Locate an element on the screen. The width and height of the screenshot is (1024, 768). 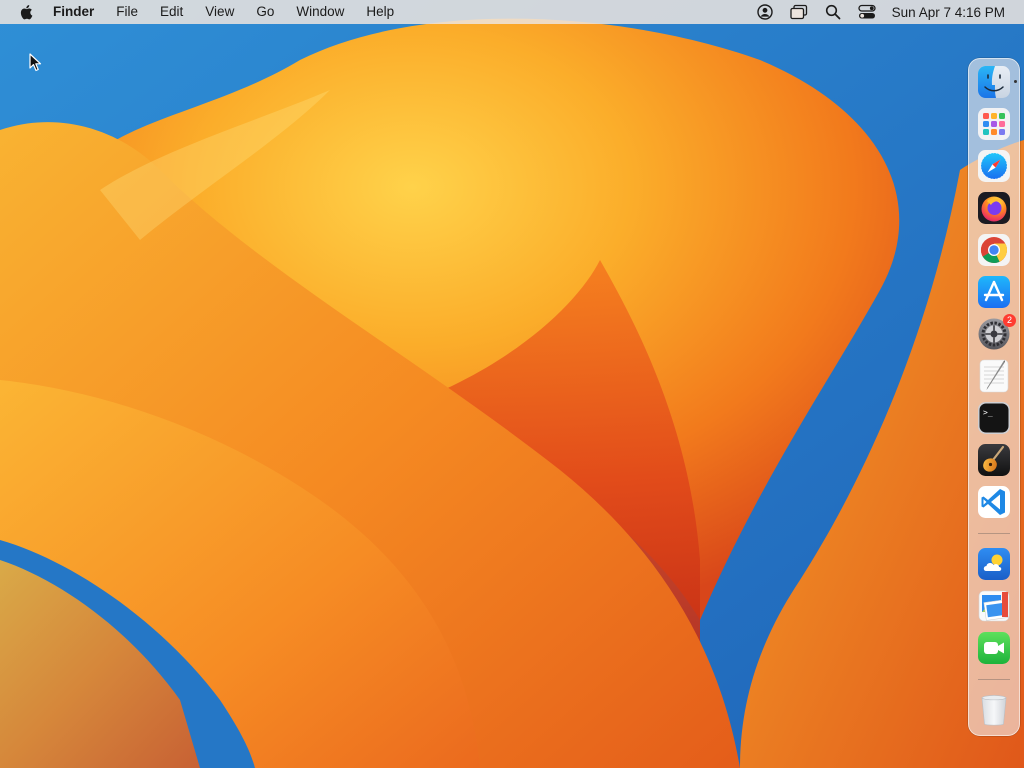
launchpad-icon is located at coordinates (994, 124).